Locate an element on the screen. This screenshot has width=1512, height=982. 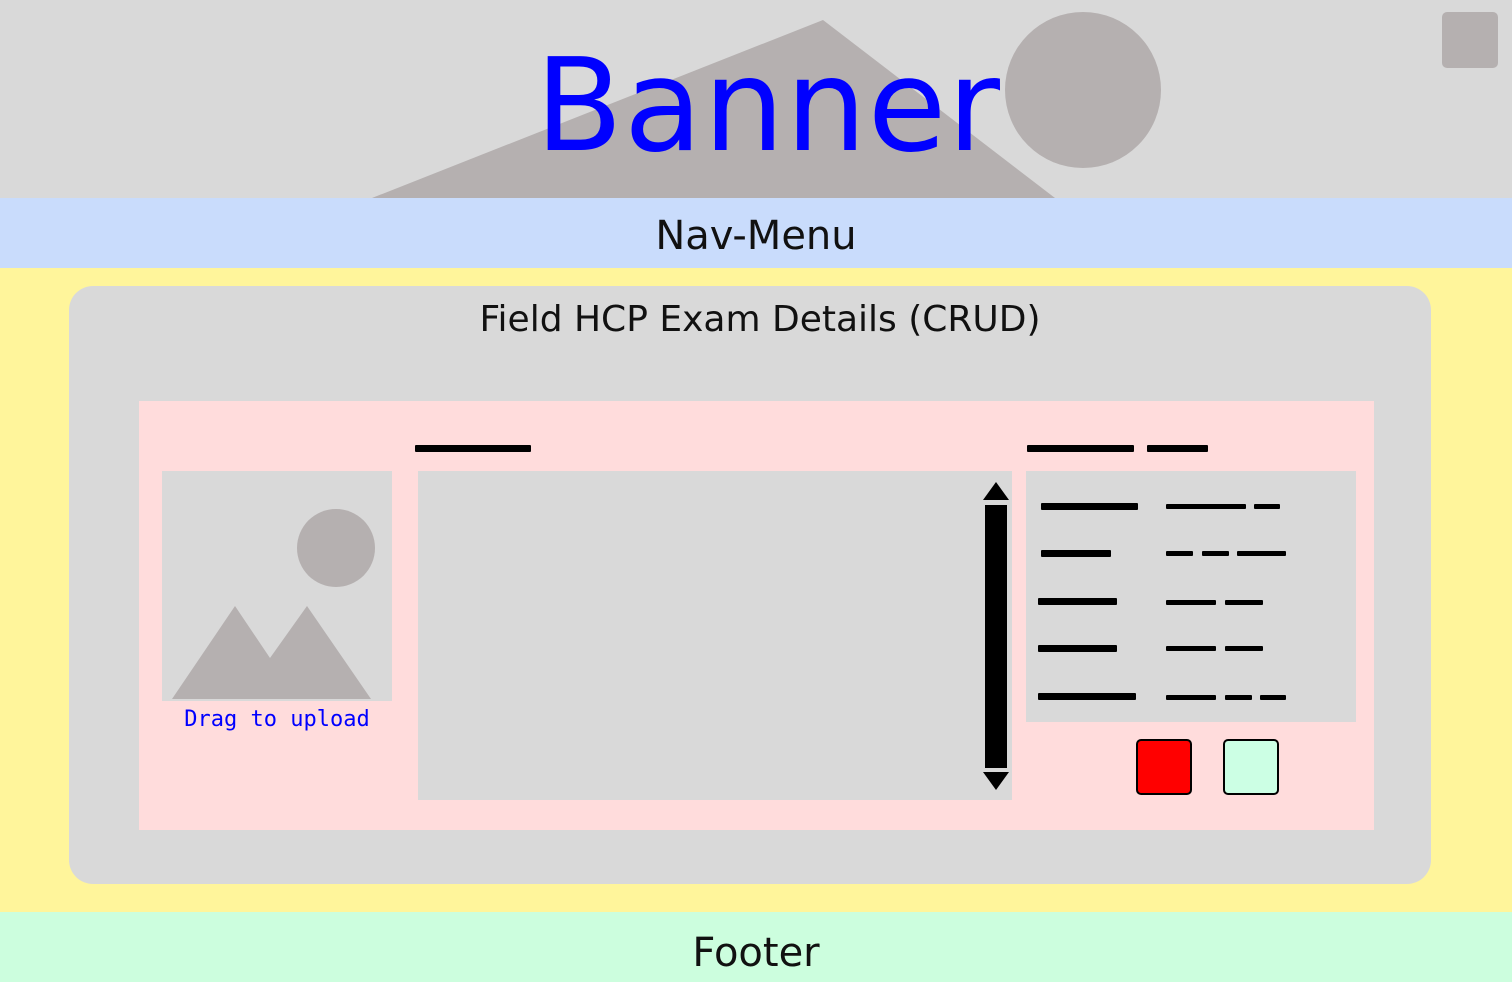
notes-textarea is located at coordinates (715, 635).